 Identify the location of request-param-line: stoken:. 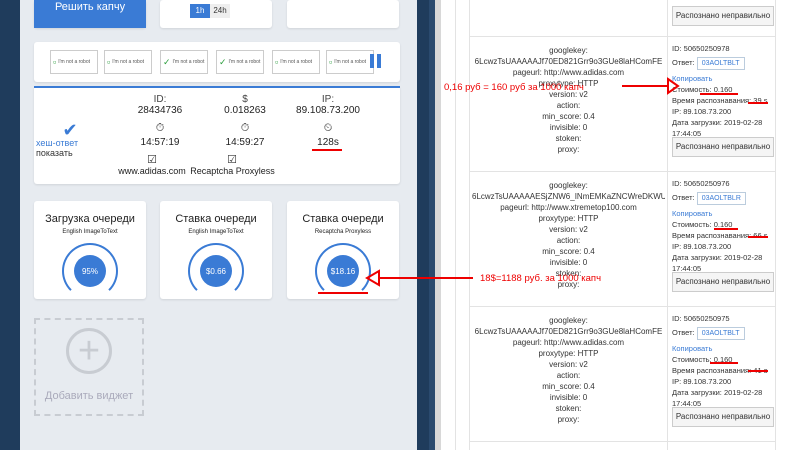
(568, 138).